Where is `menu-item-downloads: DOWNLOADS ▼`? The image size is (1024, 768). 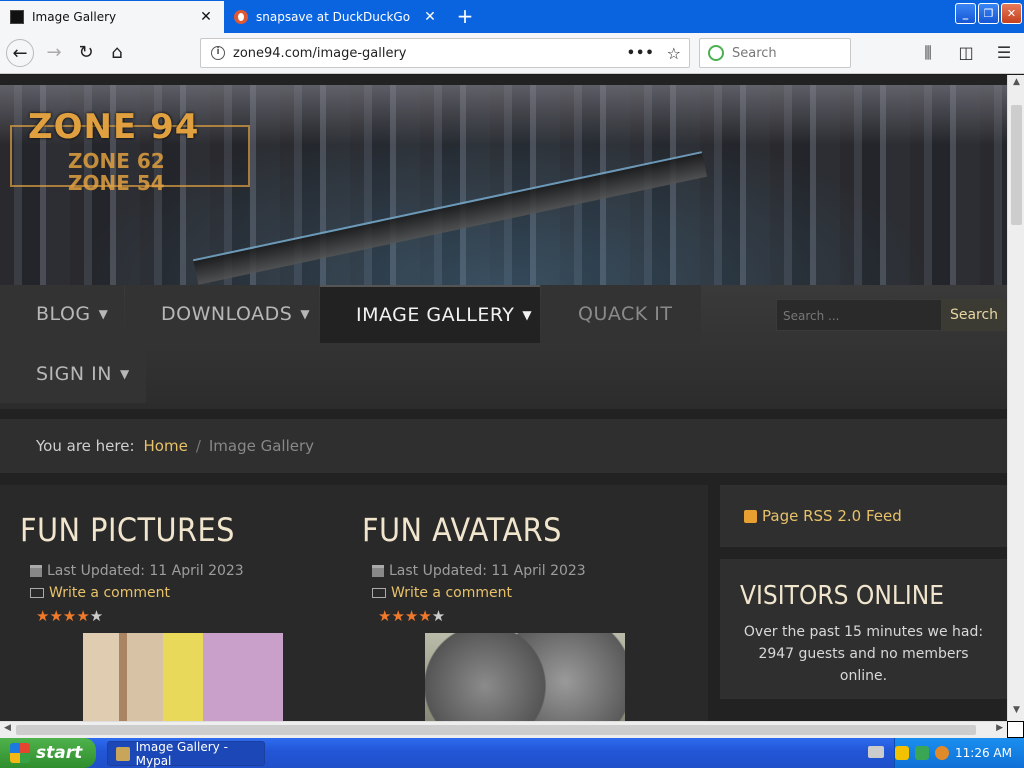
menu-item-downloads: DOWNLOADS ▼ is located at coordinates (222, 314).